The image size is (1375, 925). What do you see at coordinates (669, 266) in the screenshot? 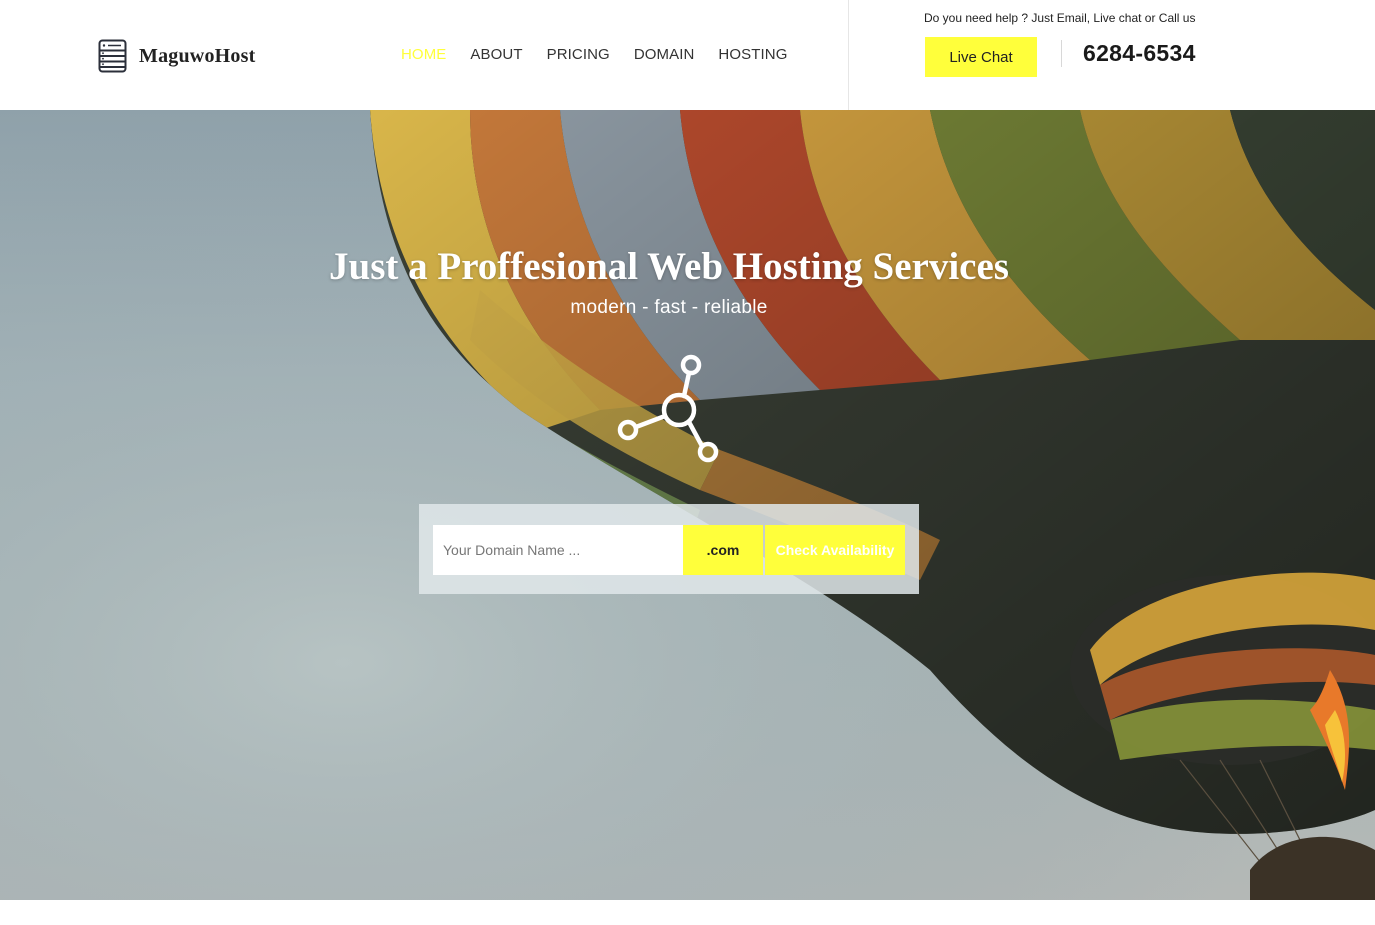
I see `hero-title: Just a Proffesional Web Hosting Services` at bounding box center [669, 266].